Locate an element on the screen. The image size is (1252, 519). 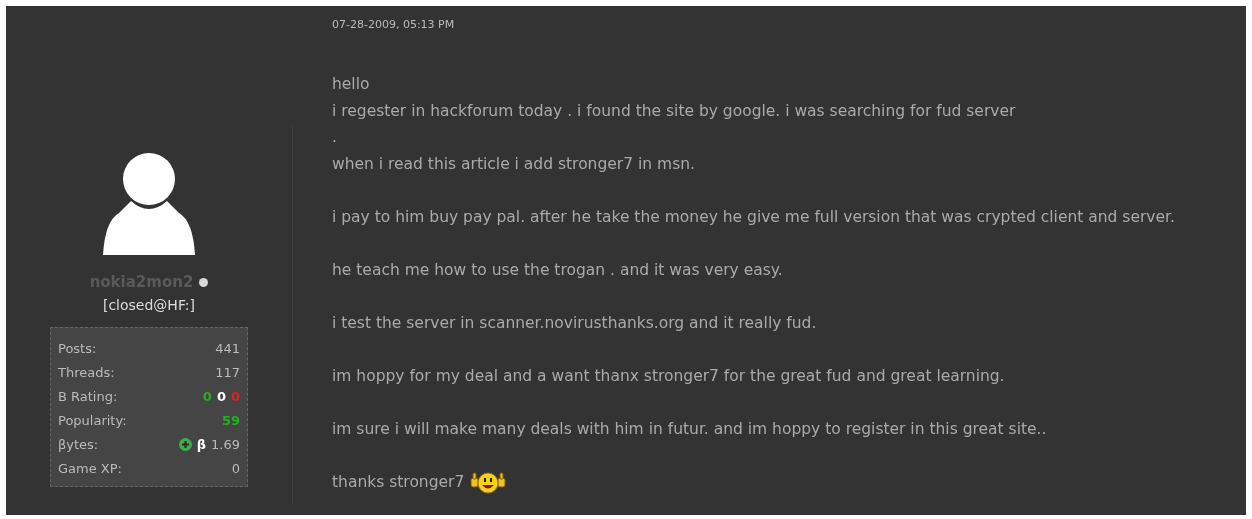
post-text: i pay to him buy pay pal. after he take the money he give me full version that was crypted client and server. is located at coordinates (753, 216).